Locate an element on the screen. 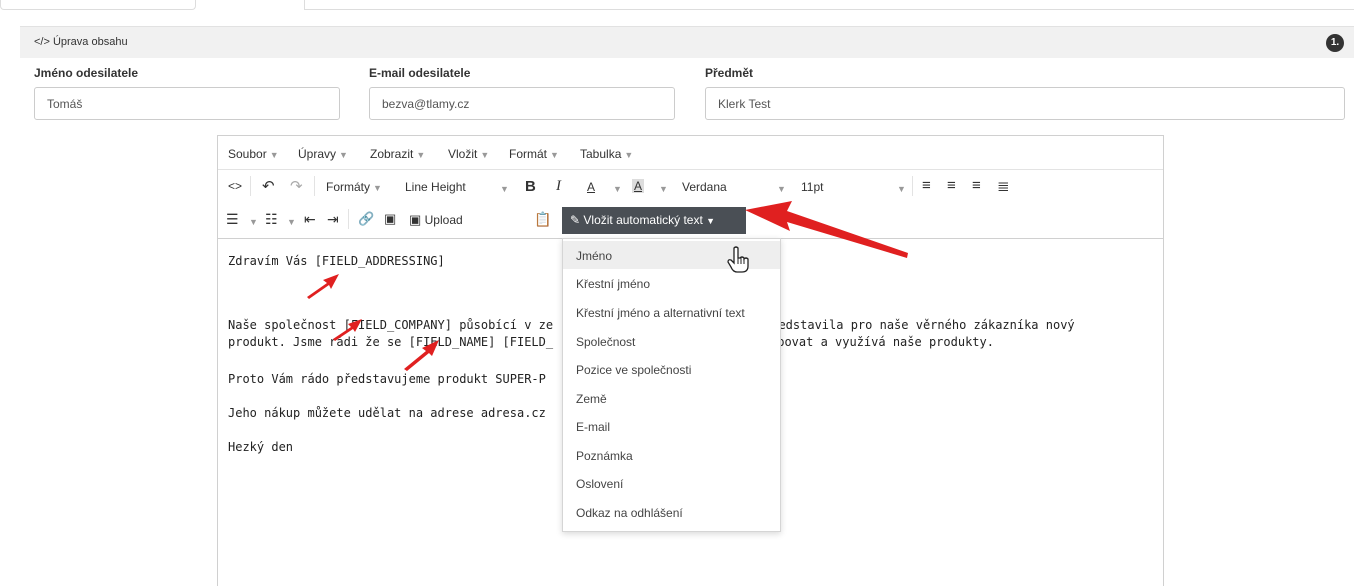 This screenshot has width=1354, height=586. menu-edit-label: Úpravy is located at coordinates (317, 154).